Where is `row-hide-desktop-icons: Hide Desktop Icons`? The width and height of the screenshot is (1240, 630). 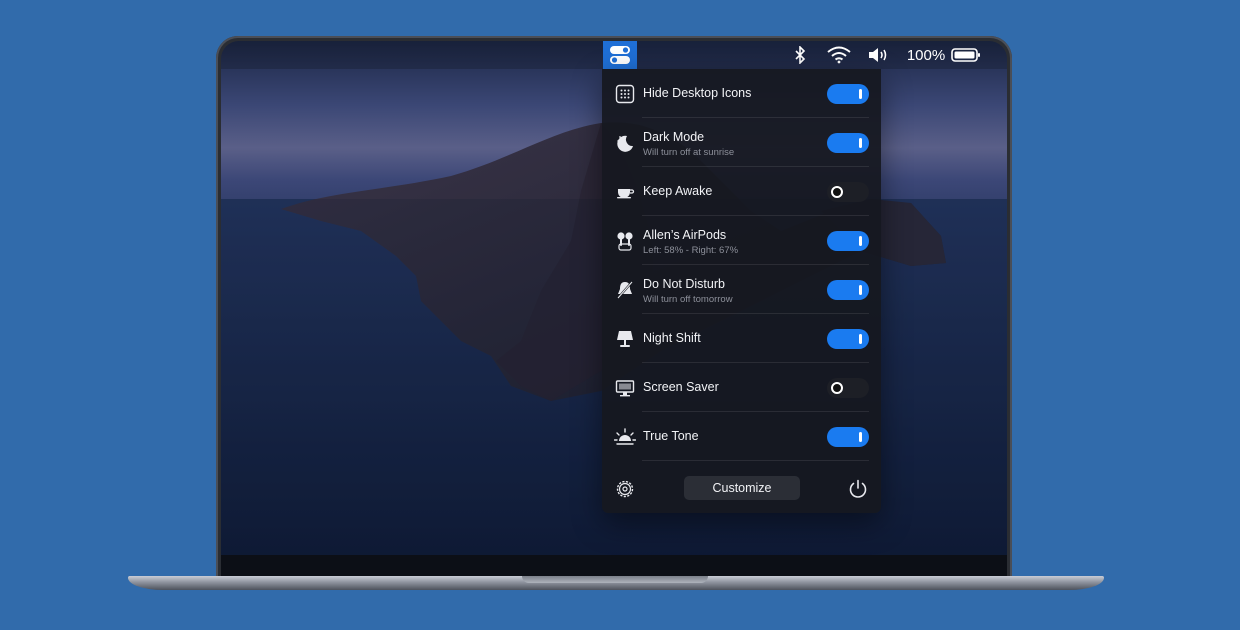
row-hide-desktop-icons: Hide Desktop Icons is located at coordinates (741, 93).